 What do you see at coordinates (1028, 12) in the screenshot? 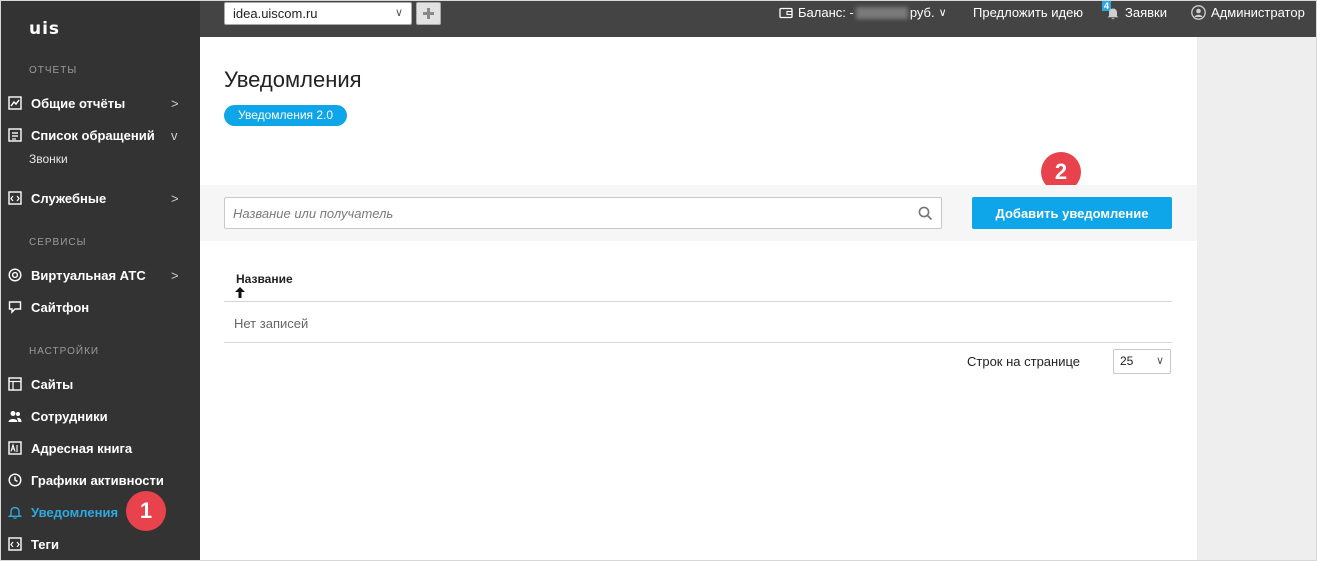
I see `suggest-idea-link: Предложить идею` at bounding box center [1028, 12].